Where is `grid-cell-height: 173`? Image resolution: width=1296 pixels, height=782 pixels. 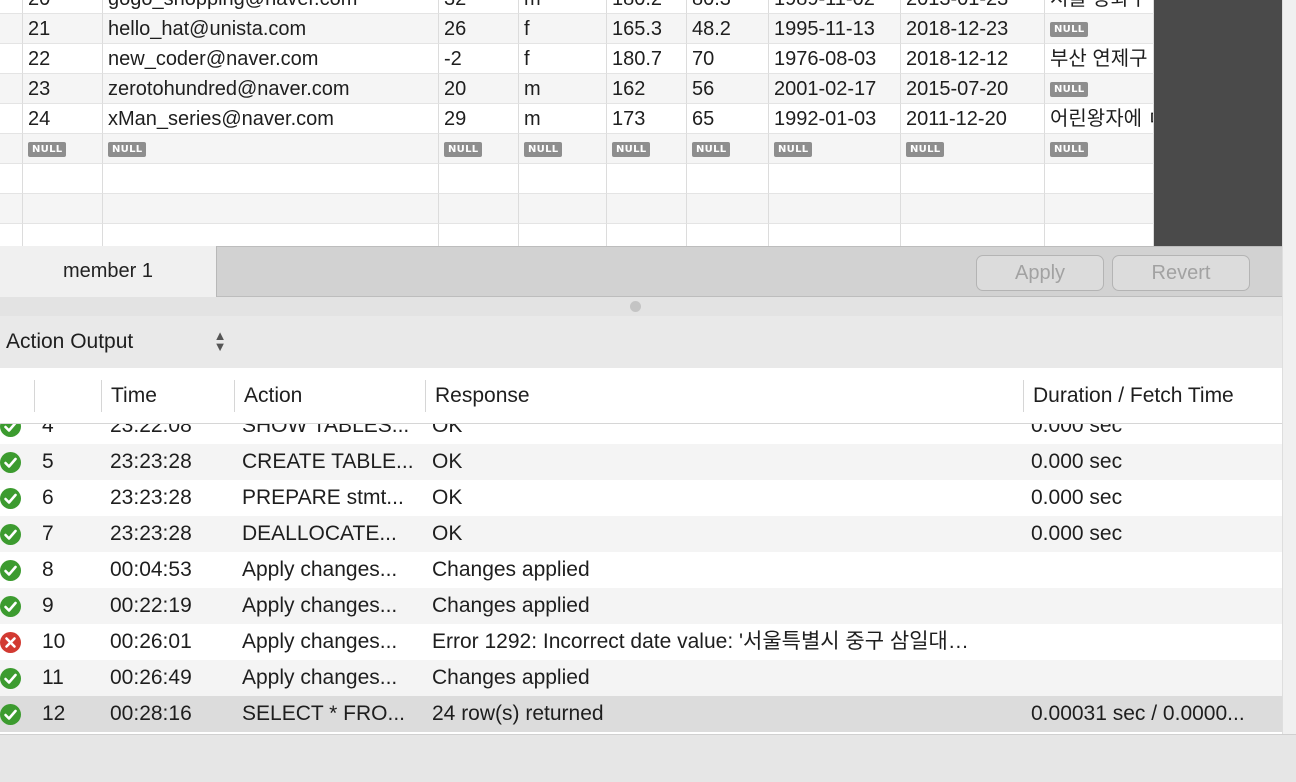
grid-cell-height: 173 is located at coordinates (647, 119).